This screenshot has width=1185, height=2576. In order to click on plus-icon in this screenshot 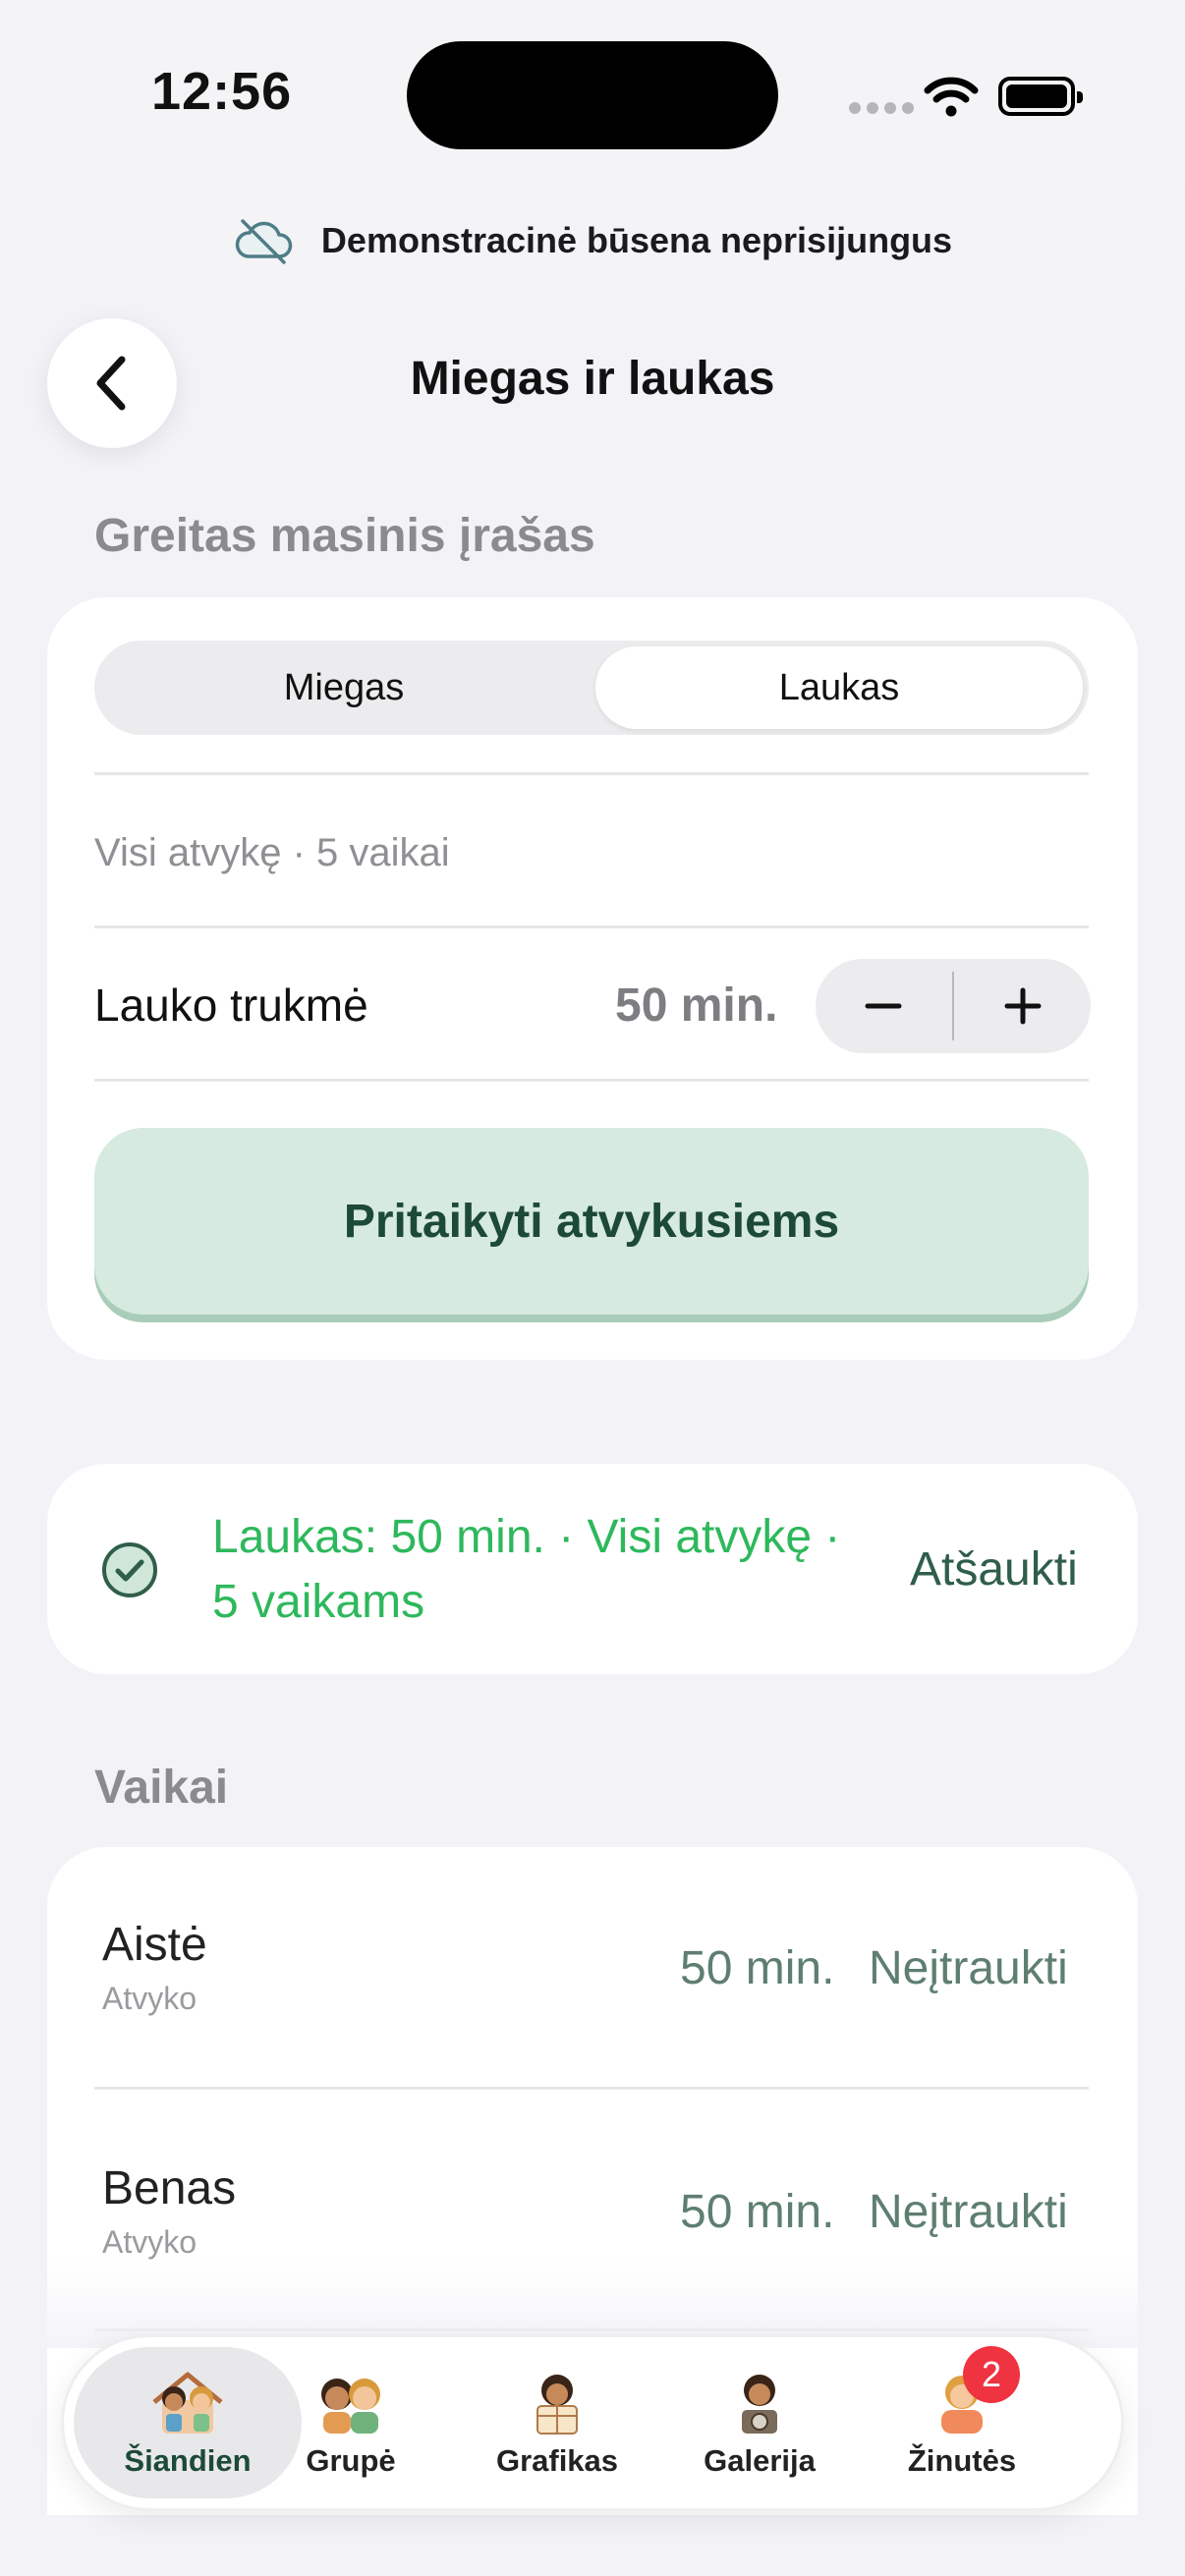, I will do `click(1023, 1006)`.